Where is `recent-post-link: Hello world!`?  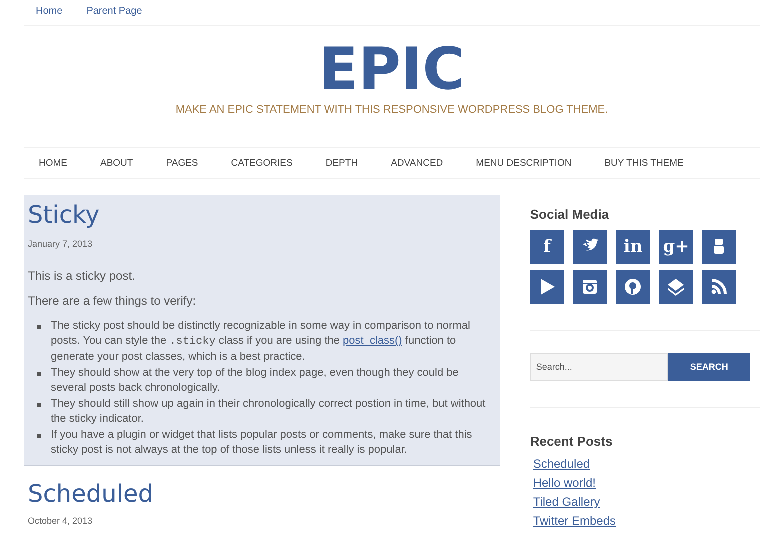 recent-post-link: Hello world! is located at coordinates (564, 483).